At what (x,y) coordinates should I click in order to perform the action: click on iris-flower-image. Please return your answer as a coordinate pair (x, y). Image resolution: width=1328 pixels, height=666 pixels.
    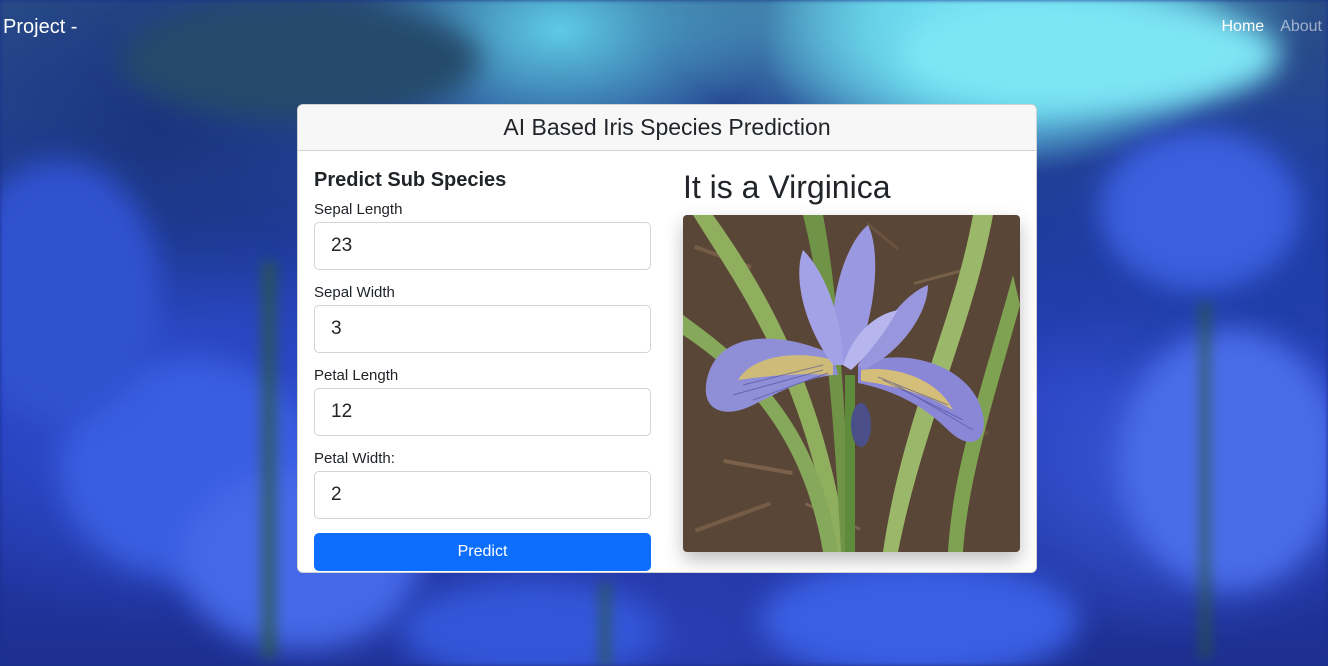
    Looking at the image, I should click on (851, 383).